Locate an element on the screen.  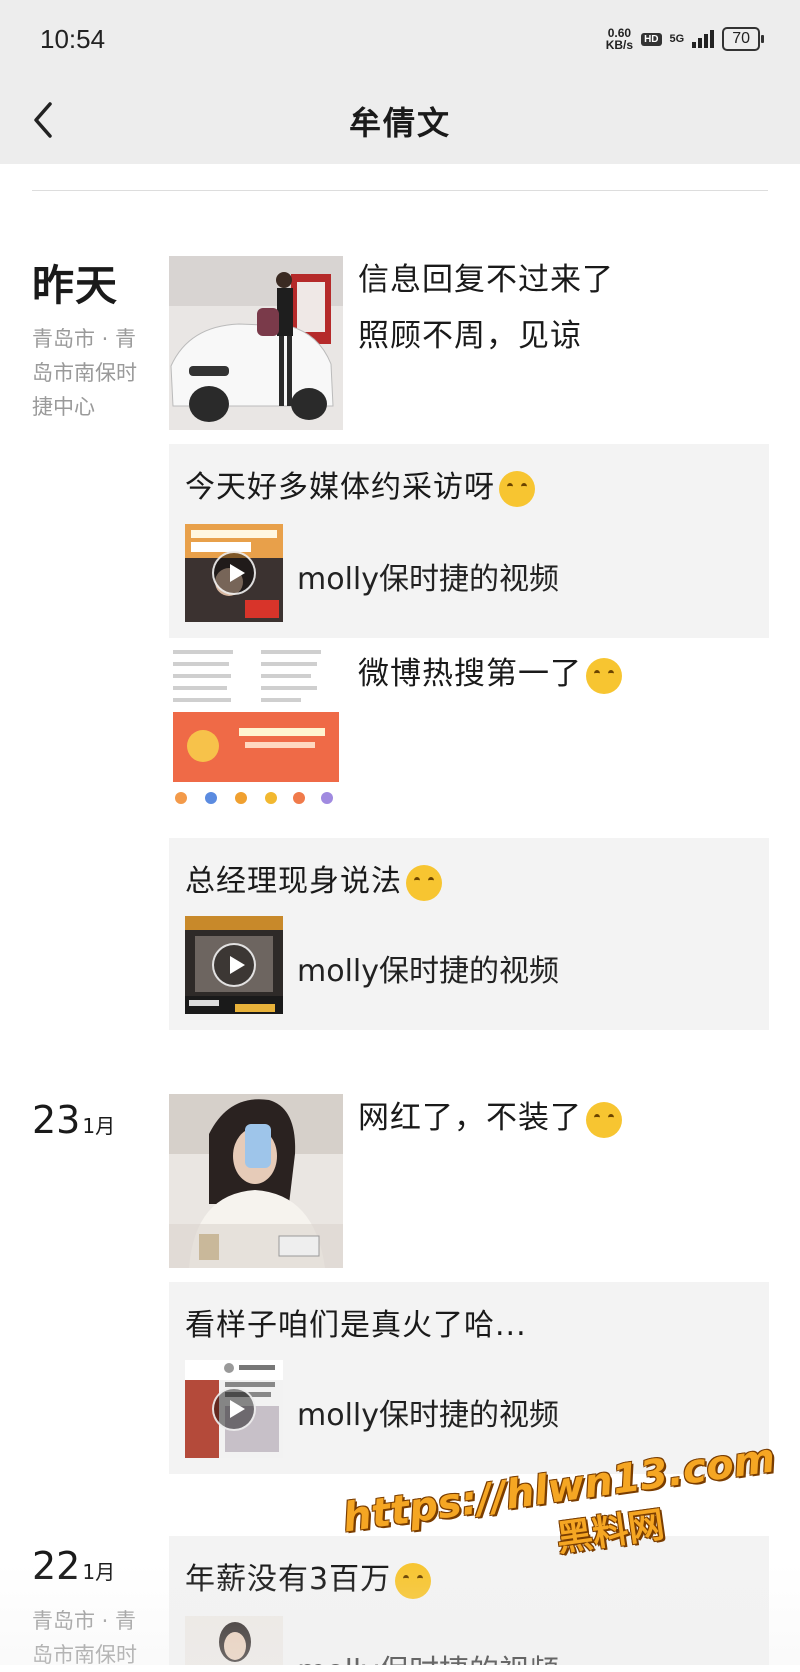
nav-bar: 牟倩文 is located at coordinates (400, 122).